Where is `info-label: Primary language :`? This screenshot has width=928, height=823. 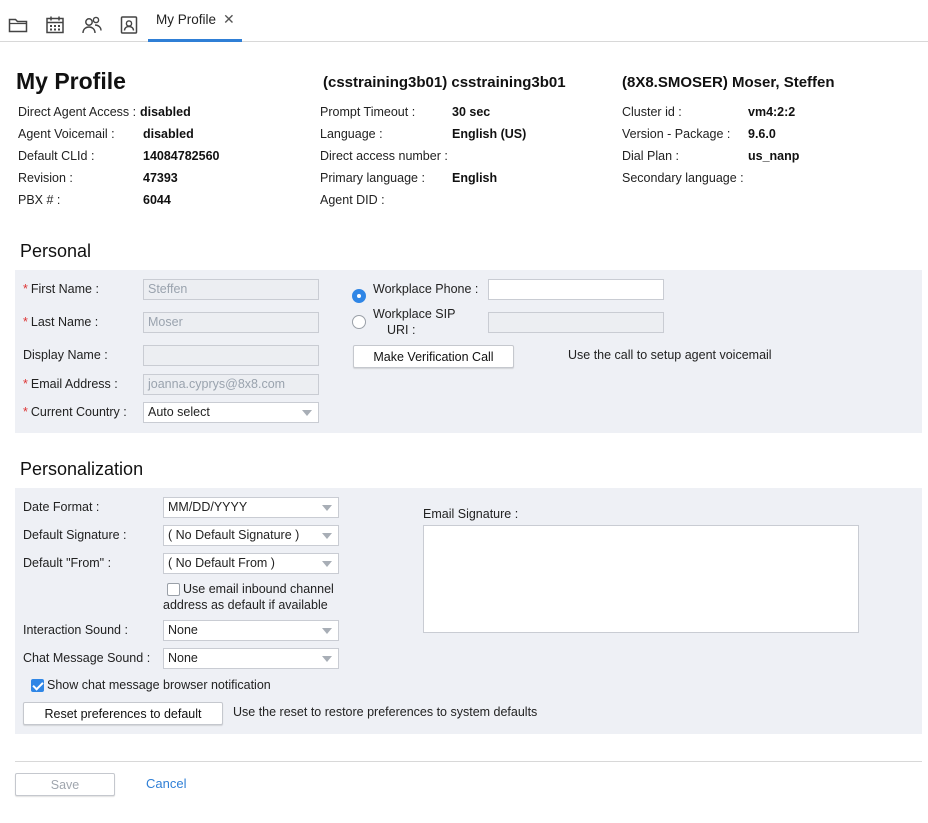
info-label: Primary language : is located at coordinates (372, 178).